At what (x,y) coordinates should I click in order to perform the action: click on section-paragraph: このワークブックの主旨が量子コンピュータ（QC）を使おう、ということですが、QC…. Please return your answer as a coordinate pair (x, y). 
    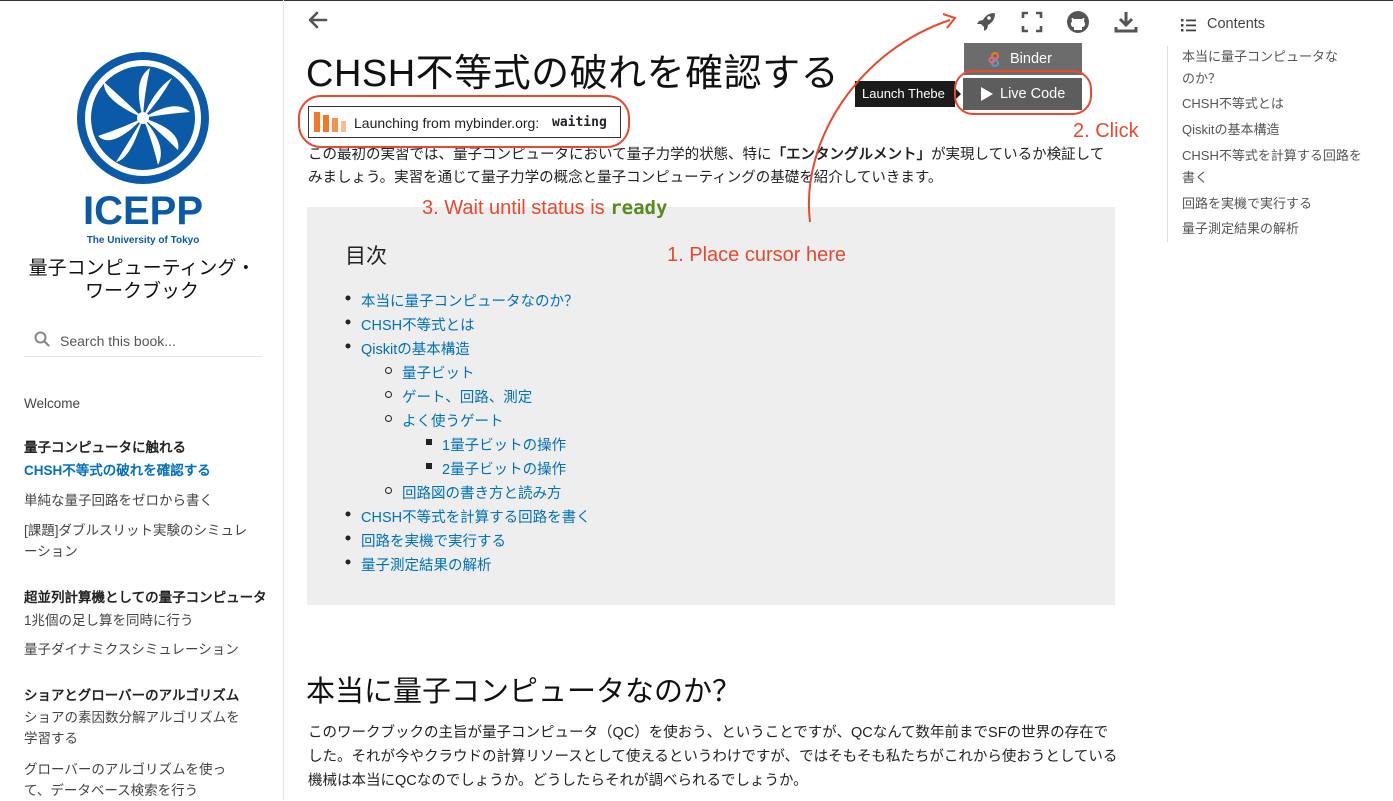
    Looking at the image, I should click on (713, 757).